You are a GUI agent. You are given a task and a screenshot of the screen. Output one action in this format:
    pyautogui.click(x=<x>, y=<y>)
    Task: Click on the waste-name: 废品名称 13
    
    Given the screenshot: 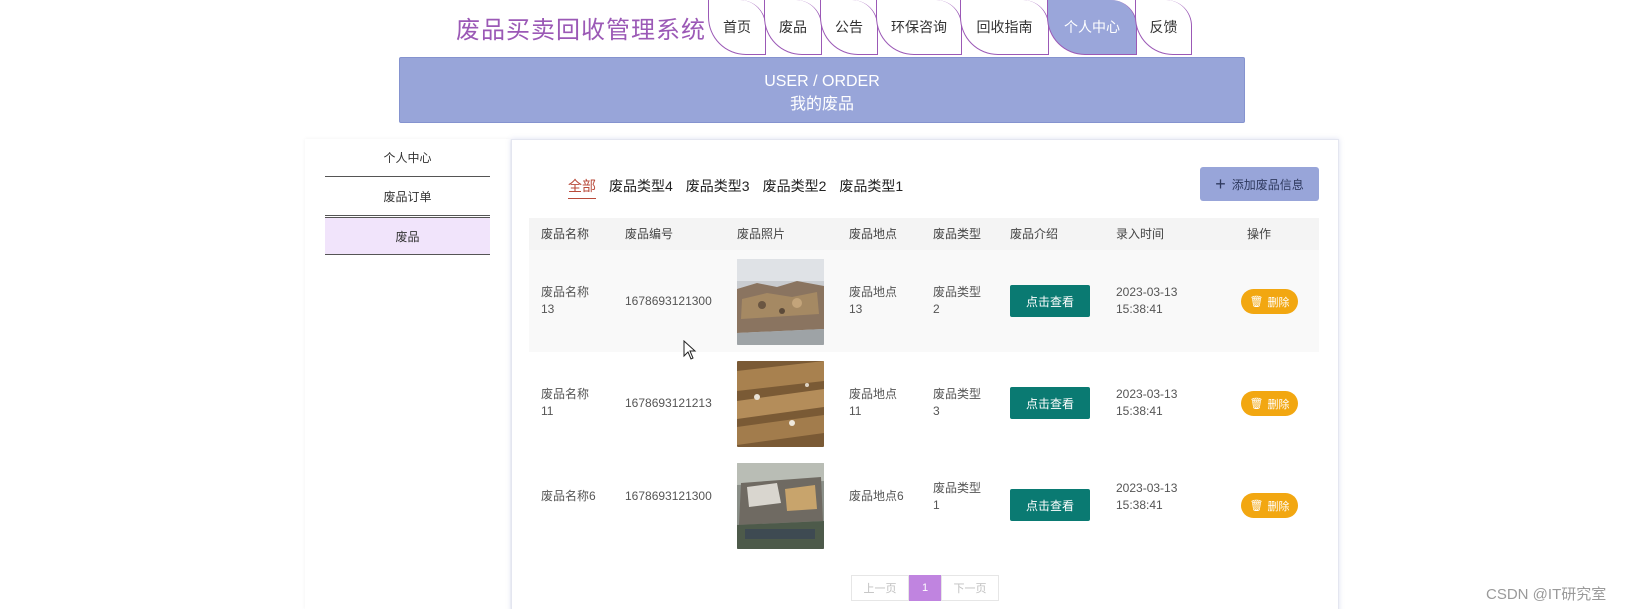 What is the action you would take?
    pyautogui.click(x=565, y=300)
    